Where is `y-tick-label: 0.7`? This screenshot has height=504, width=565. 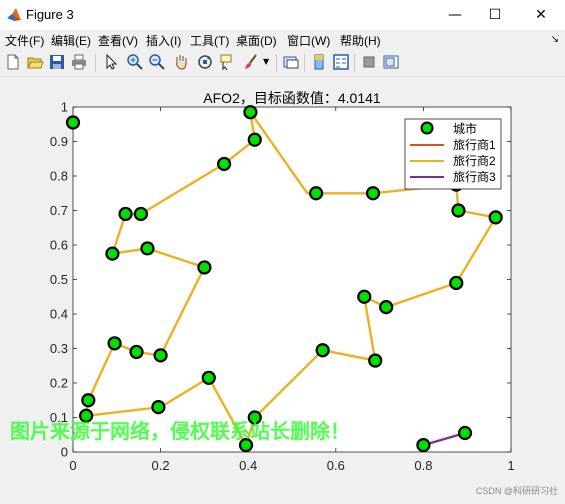
y-tick-label: 0.7 is located at coordinates (59, 210).